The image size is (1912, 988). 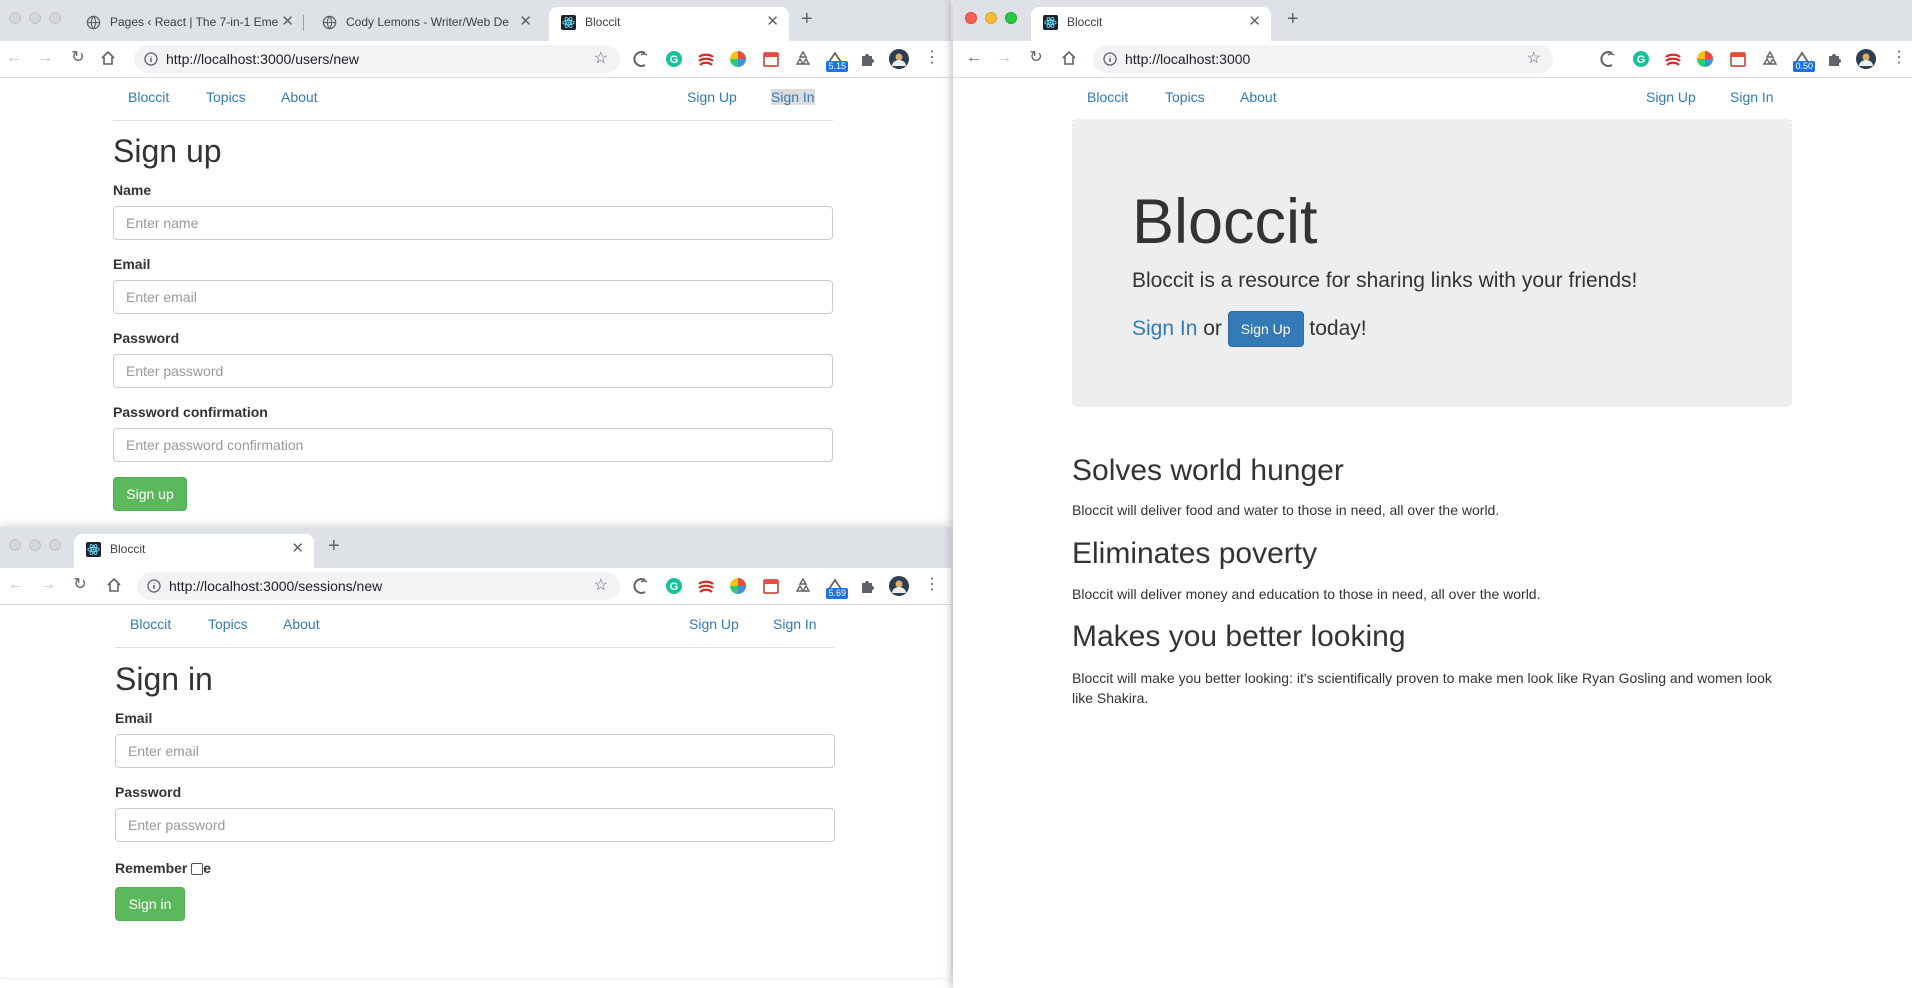 I want to click on name-input: Enter name, so click(x=473, y=223).